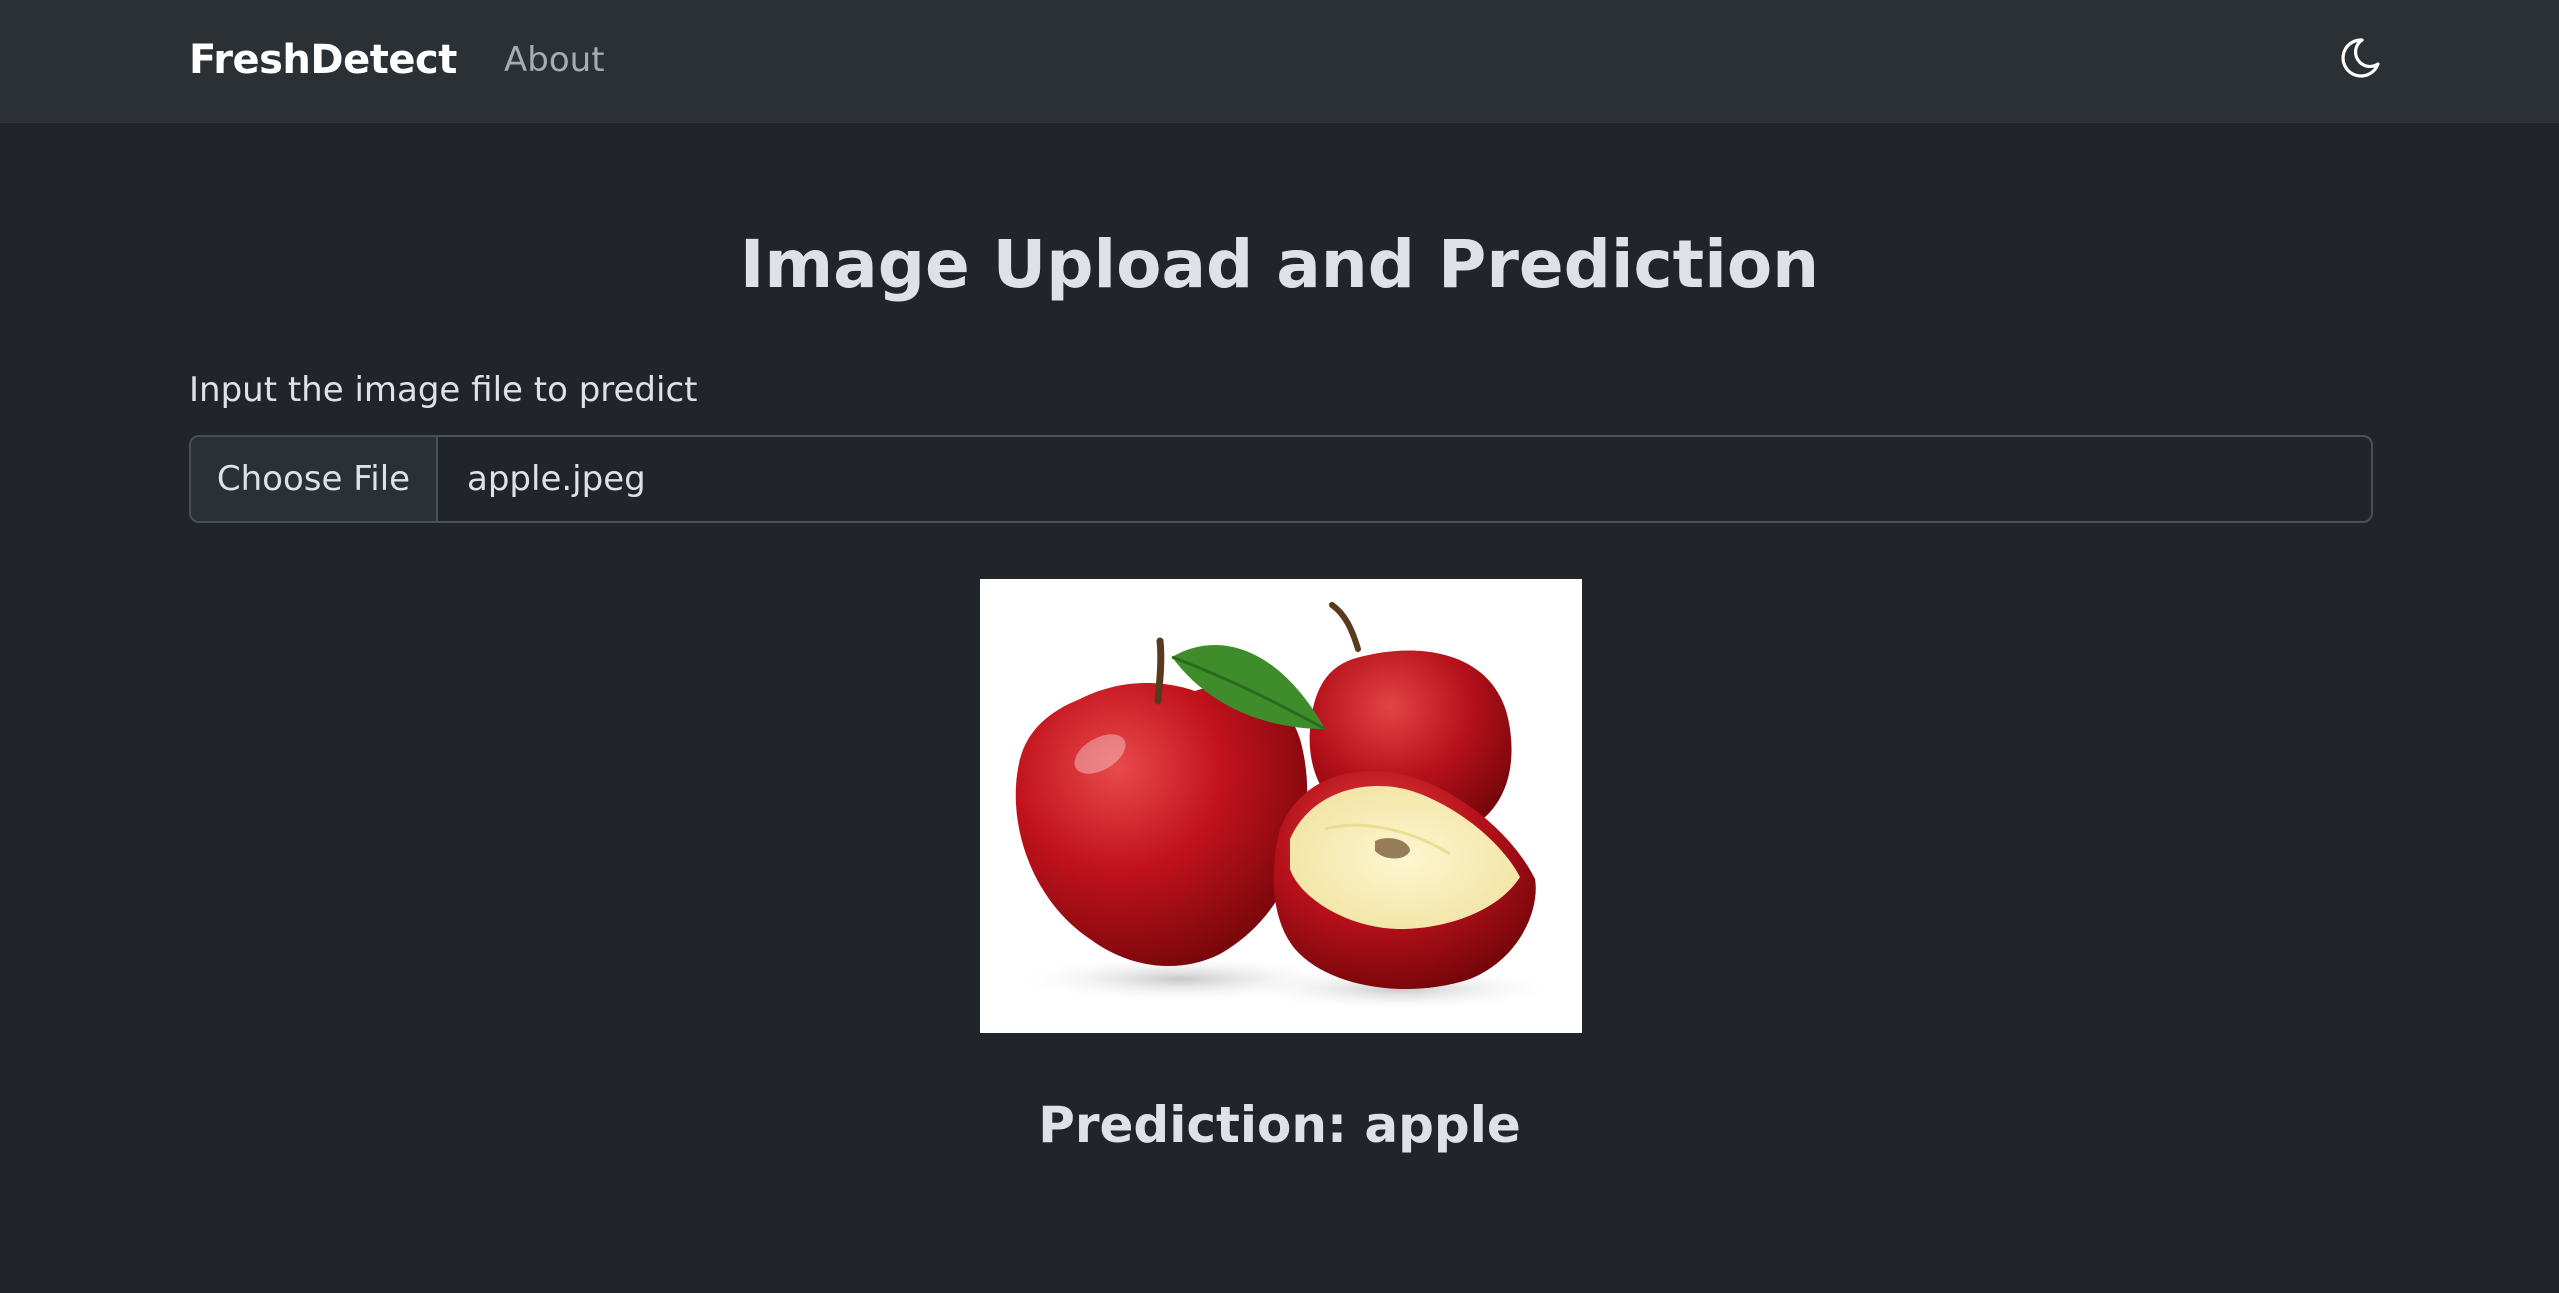  I want to click on file-input: Choose File apple.jpeg, so click(1281, 479).